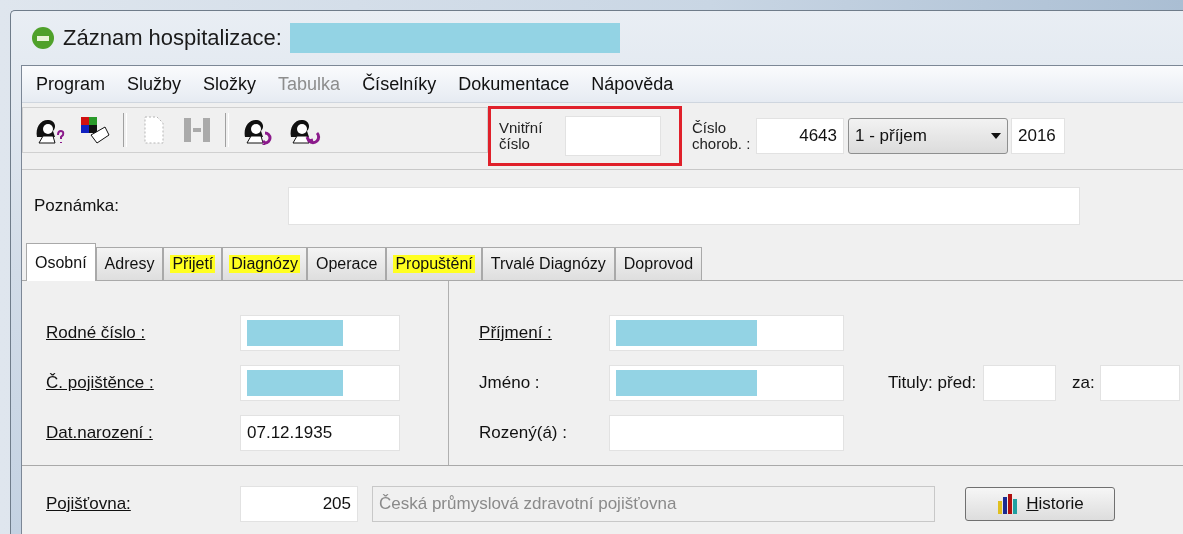  Describe the element at coordinates (523, 433) in the screenshot. I see `field-label: Rozený(á) :` at that location.